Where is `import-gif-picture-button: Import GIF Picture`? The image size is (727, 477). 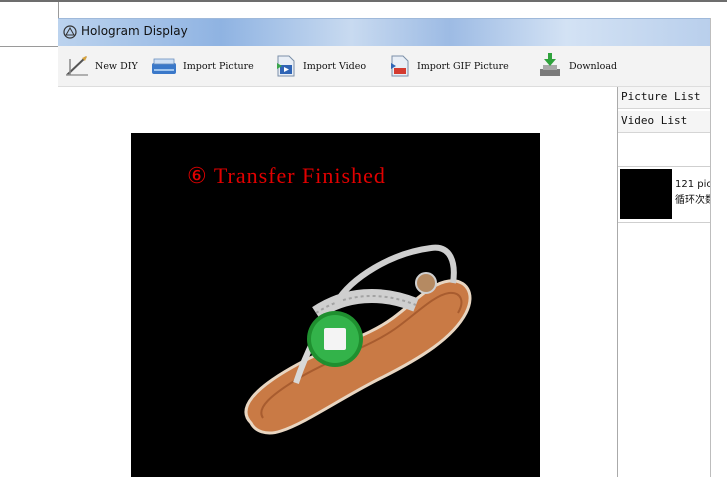 import-gif-picture-button: Import GIF Picture is located at coordinates (448, 66).